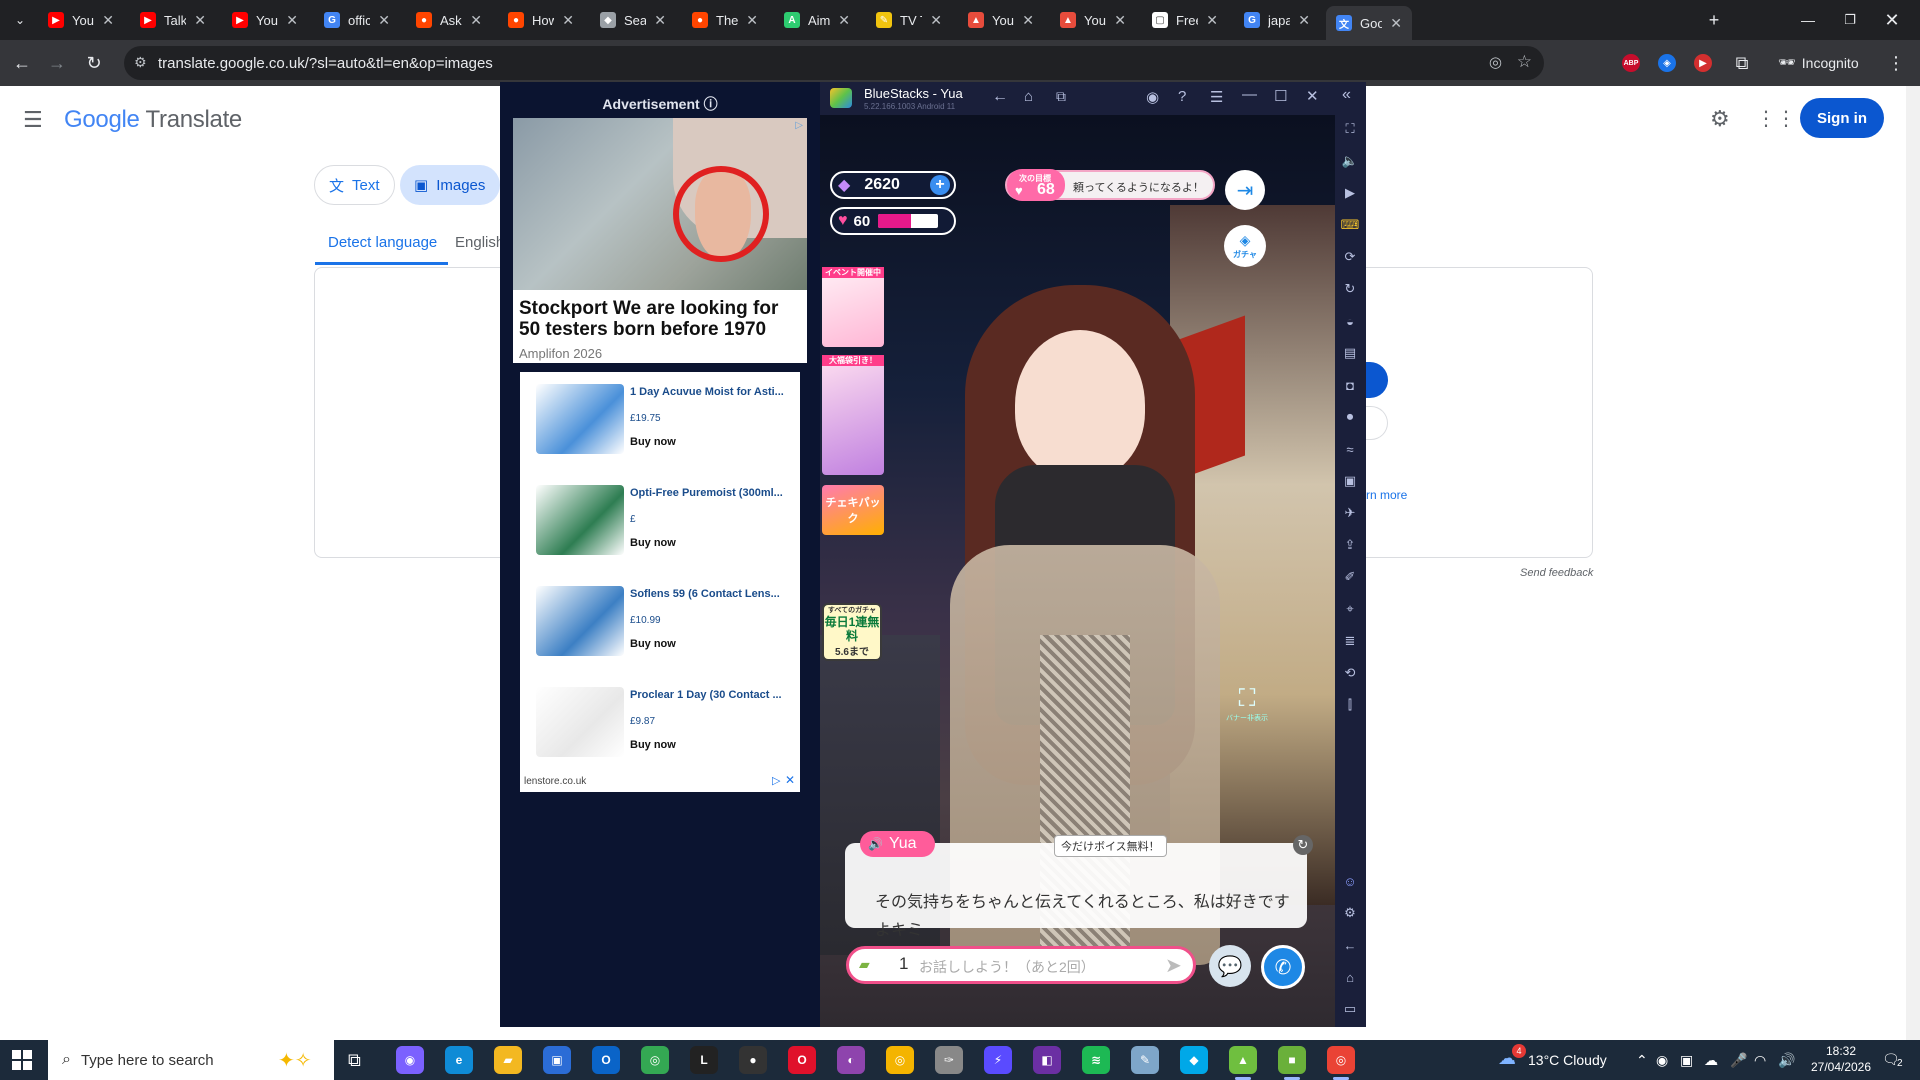 Image resolution: width=1920 pixels, height=1080 pixels. Describe the element at coordinates (1896, 63) in the screenshot. I see `menu-kebab-icon: ⋮` at that location.